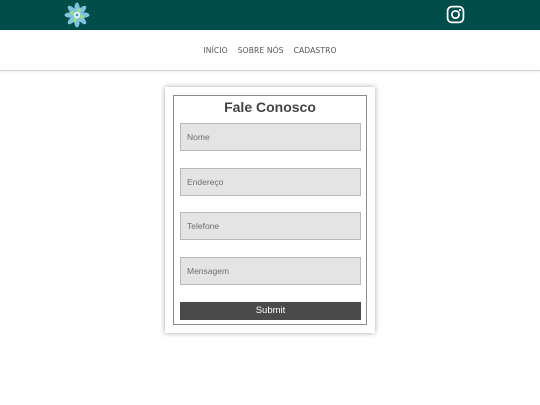 This screenshot has height=405, width=540. I want to click on mandala-logo-icon, so click(77, 15).